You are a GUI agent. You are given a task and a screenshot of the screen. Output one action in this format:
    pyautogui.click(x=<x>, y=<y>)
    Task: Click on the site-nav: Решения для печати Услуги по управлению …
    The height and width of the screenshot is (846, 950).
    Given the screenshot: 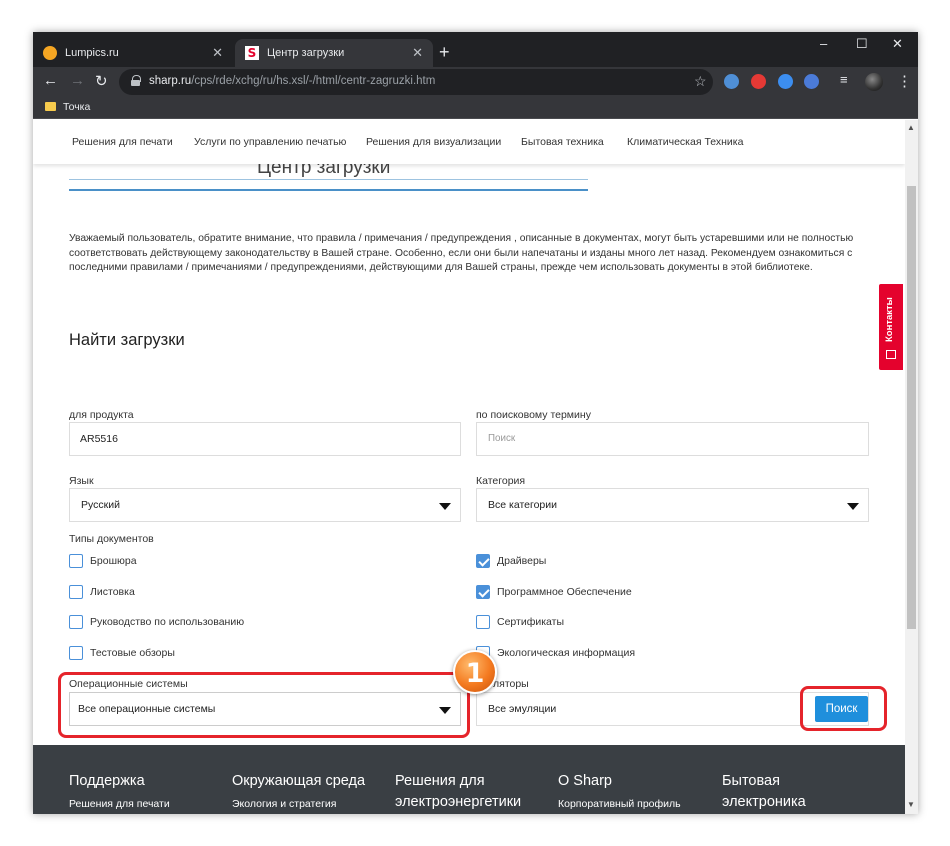 What is the action you would take?
    pyautogui.click(x=469, y=142)
    